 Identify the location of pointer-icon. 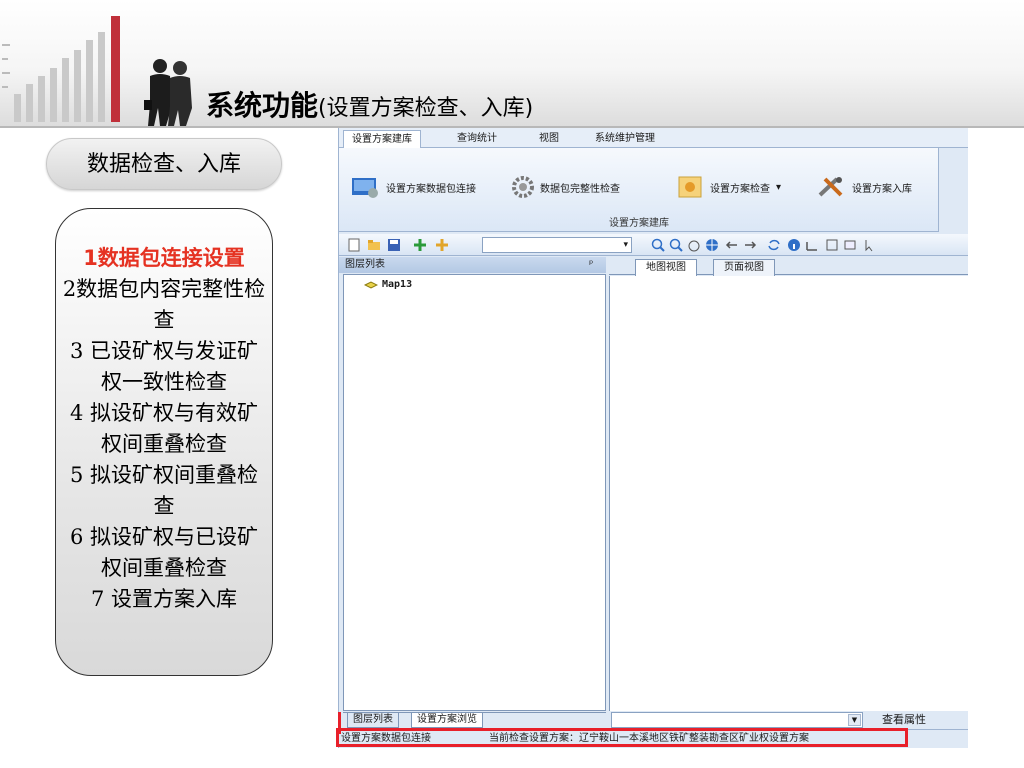
(870, 245).